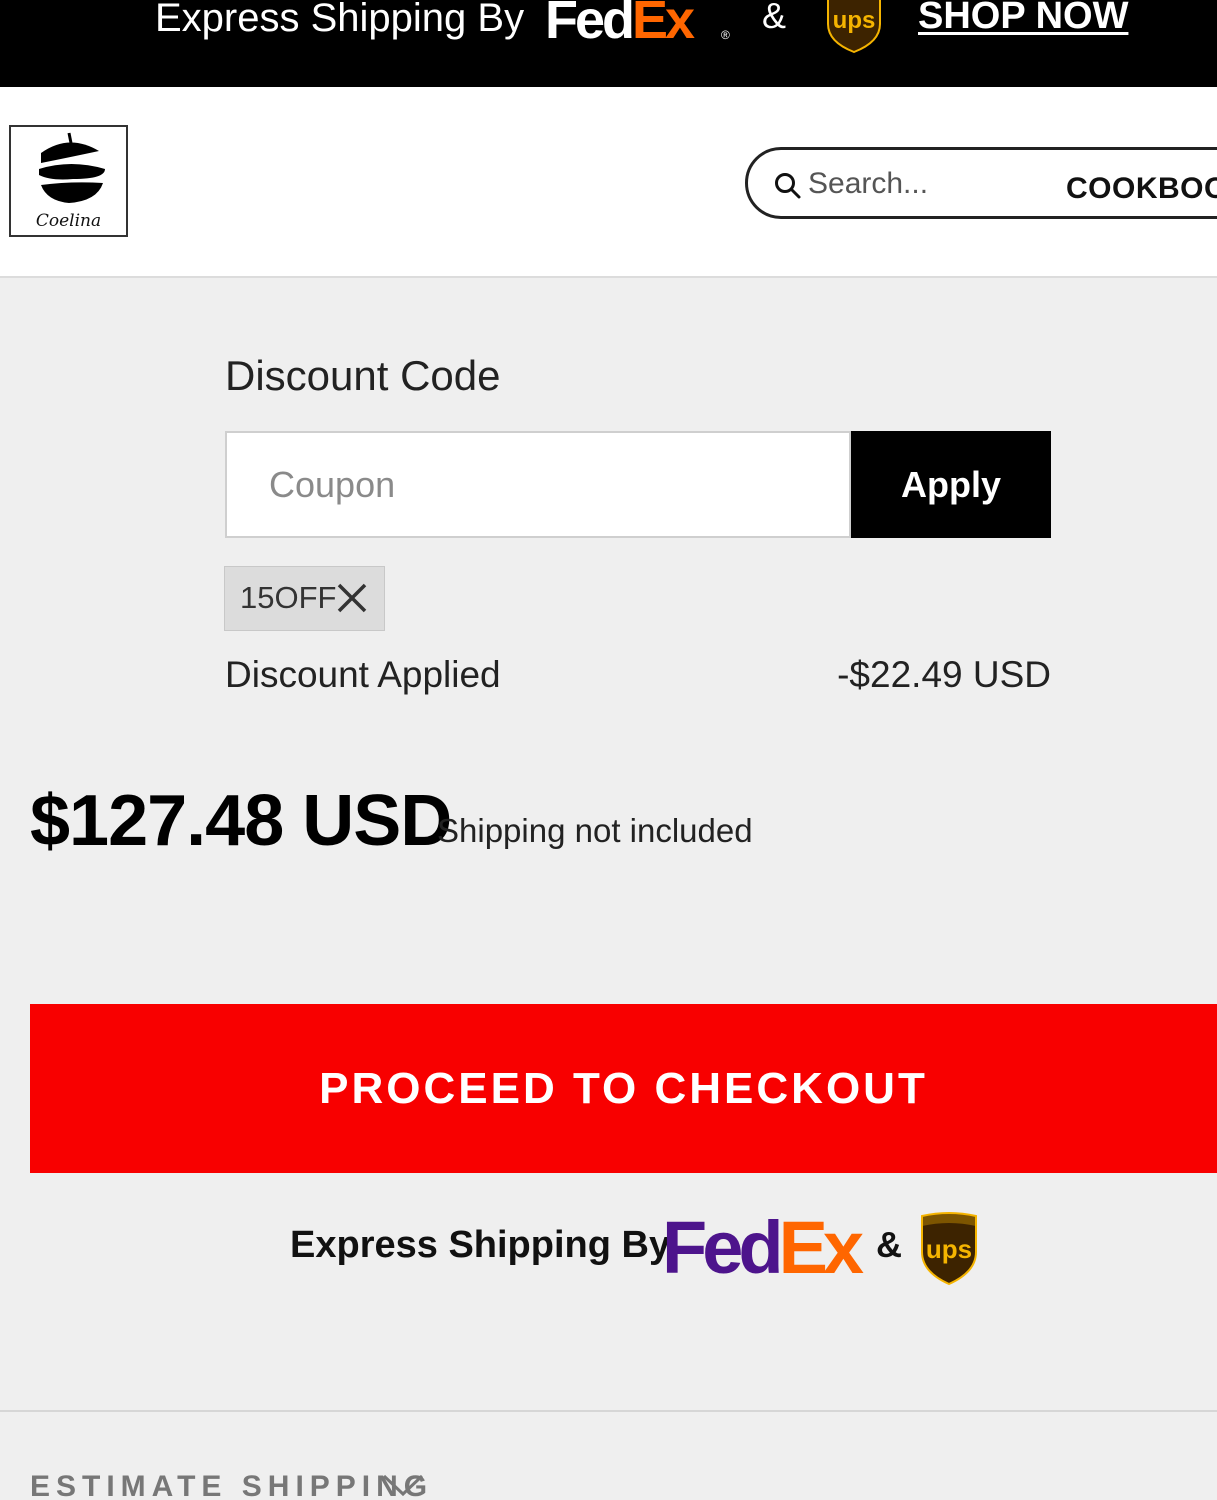 This screenshot has width=1217, height=1500. I want to click on site-logo: Coelina, so click(68, 181).